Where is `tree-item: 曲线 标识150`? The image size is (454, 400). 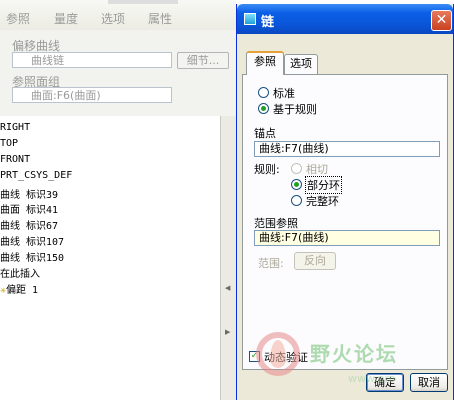 tree-item: 曲线 标识150 is located at coordinates (32, 256).